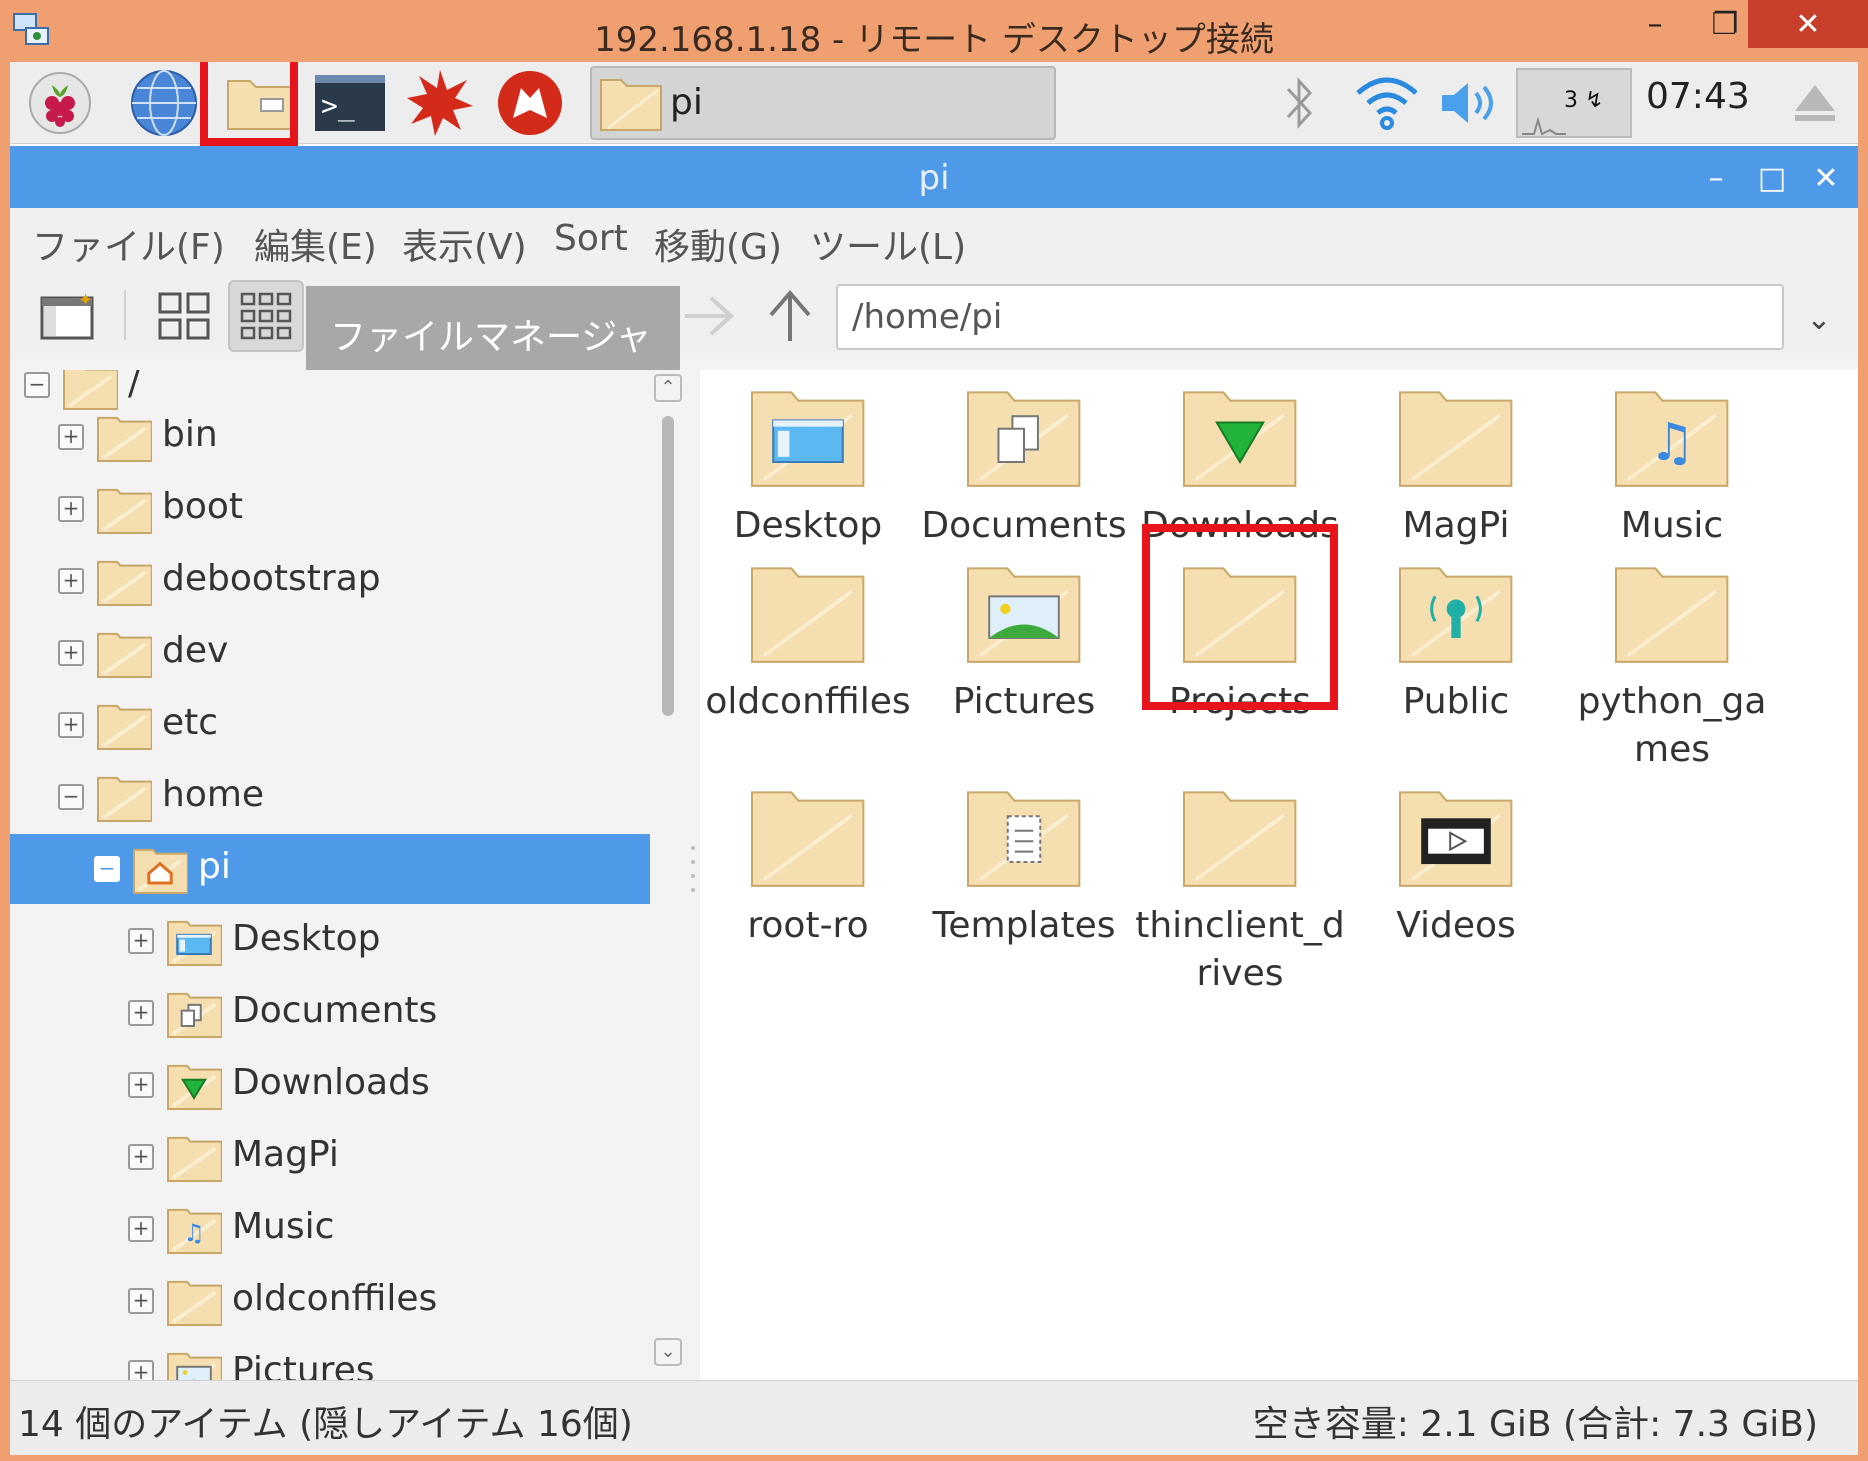 The width and height of the screenshot is (1868, 1461). I want to click on tree-item: + Documents, so click(330, 1013).